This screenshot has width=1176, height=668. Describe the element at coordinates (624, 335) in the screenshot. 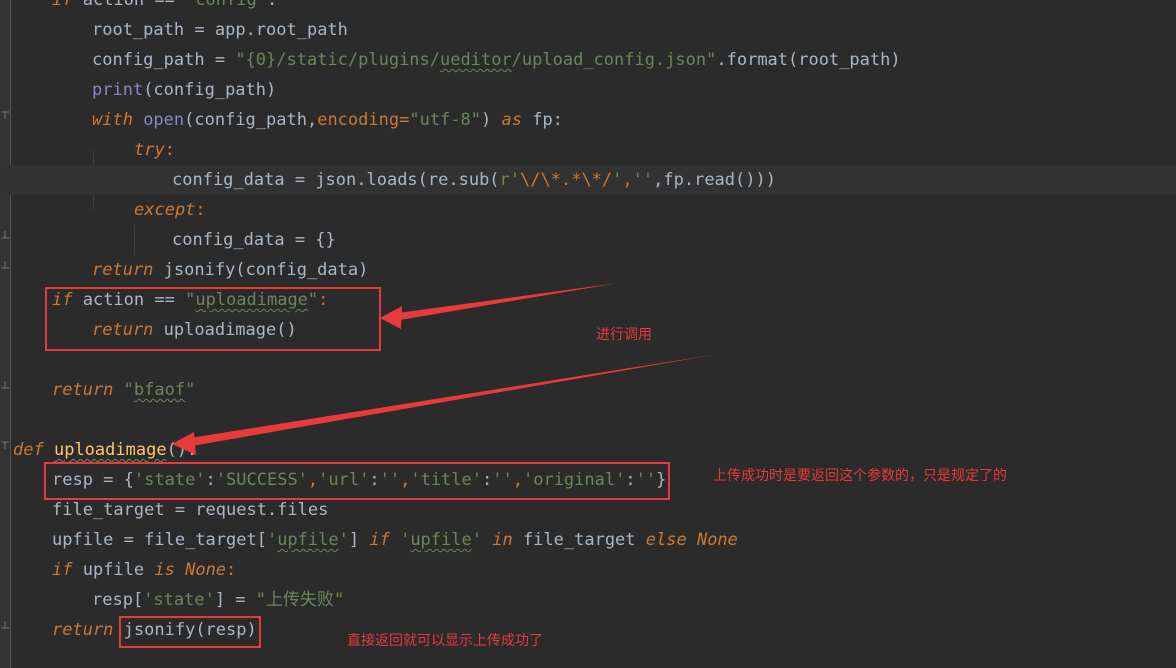

I see `annotation-note: 进行调用` at that location.